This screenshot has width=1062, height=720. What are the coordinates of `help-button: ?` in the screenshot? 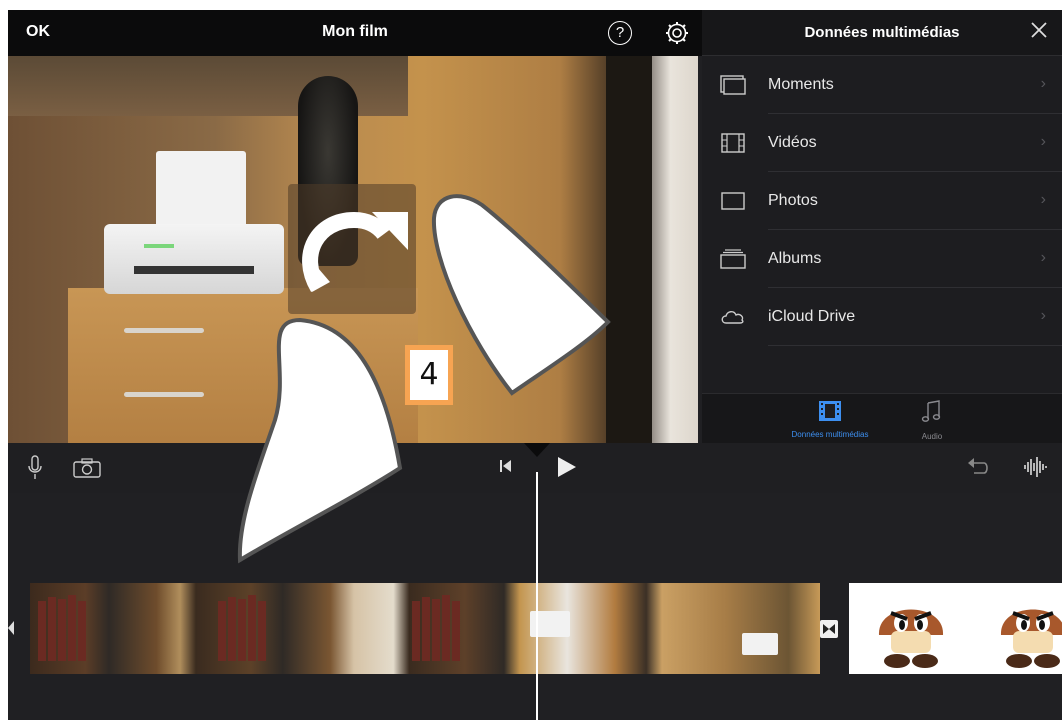 It's located at (620, 33).